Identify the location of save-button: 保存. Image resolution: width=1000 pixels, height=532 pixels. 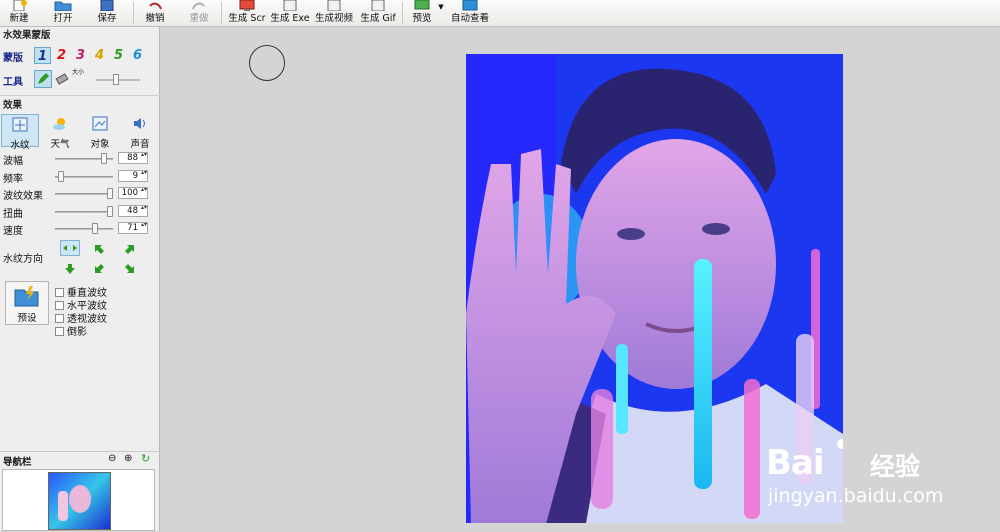
(107, 13).